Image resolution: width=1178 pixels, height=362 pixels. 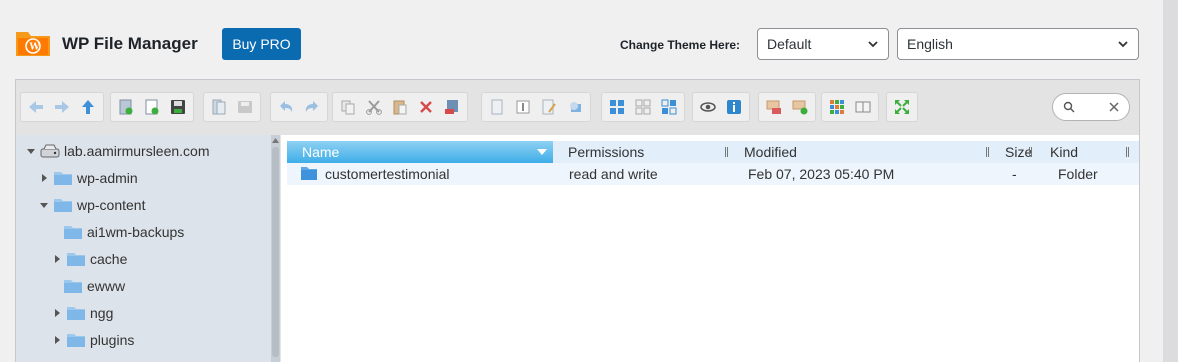 I want to click on archive-icon, so click(x=800, y=107).